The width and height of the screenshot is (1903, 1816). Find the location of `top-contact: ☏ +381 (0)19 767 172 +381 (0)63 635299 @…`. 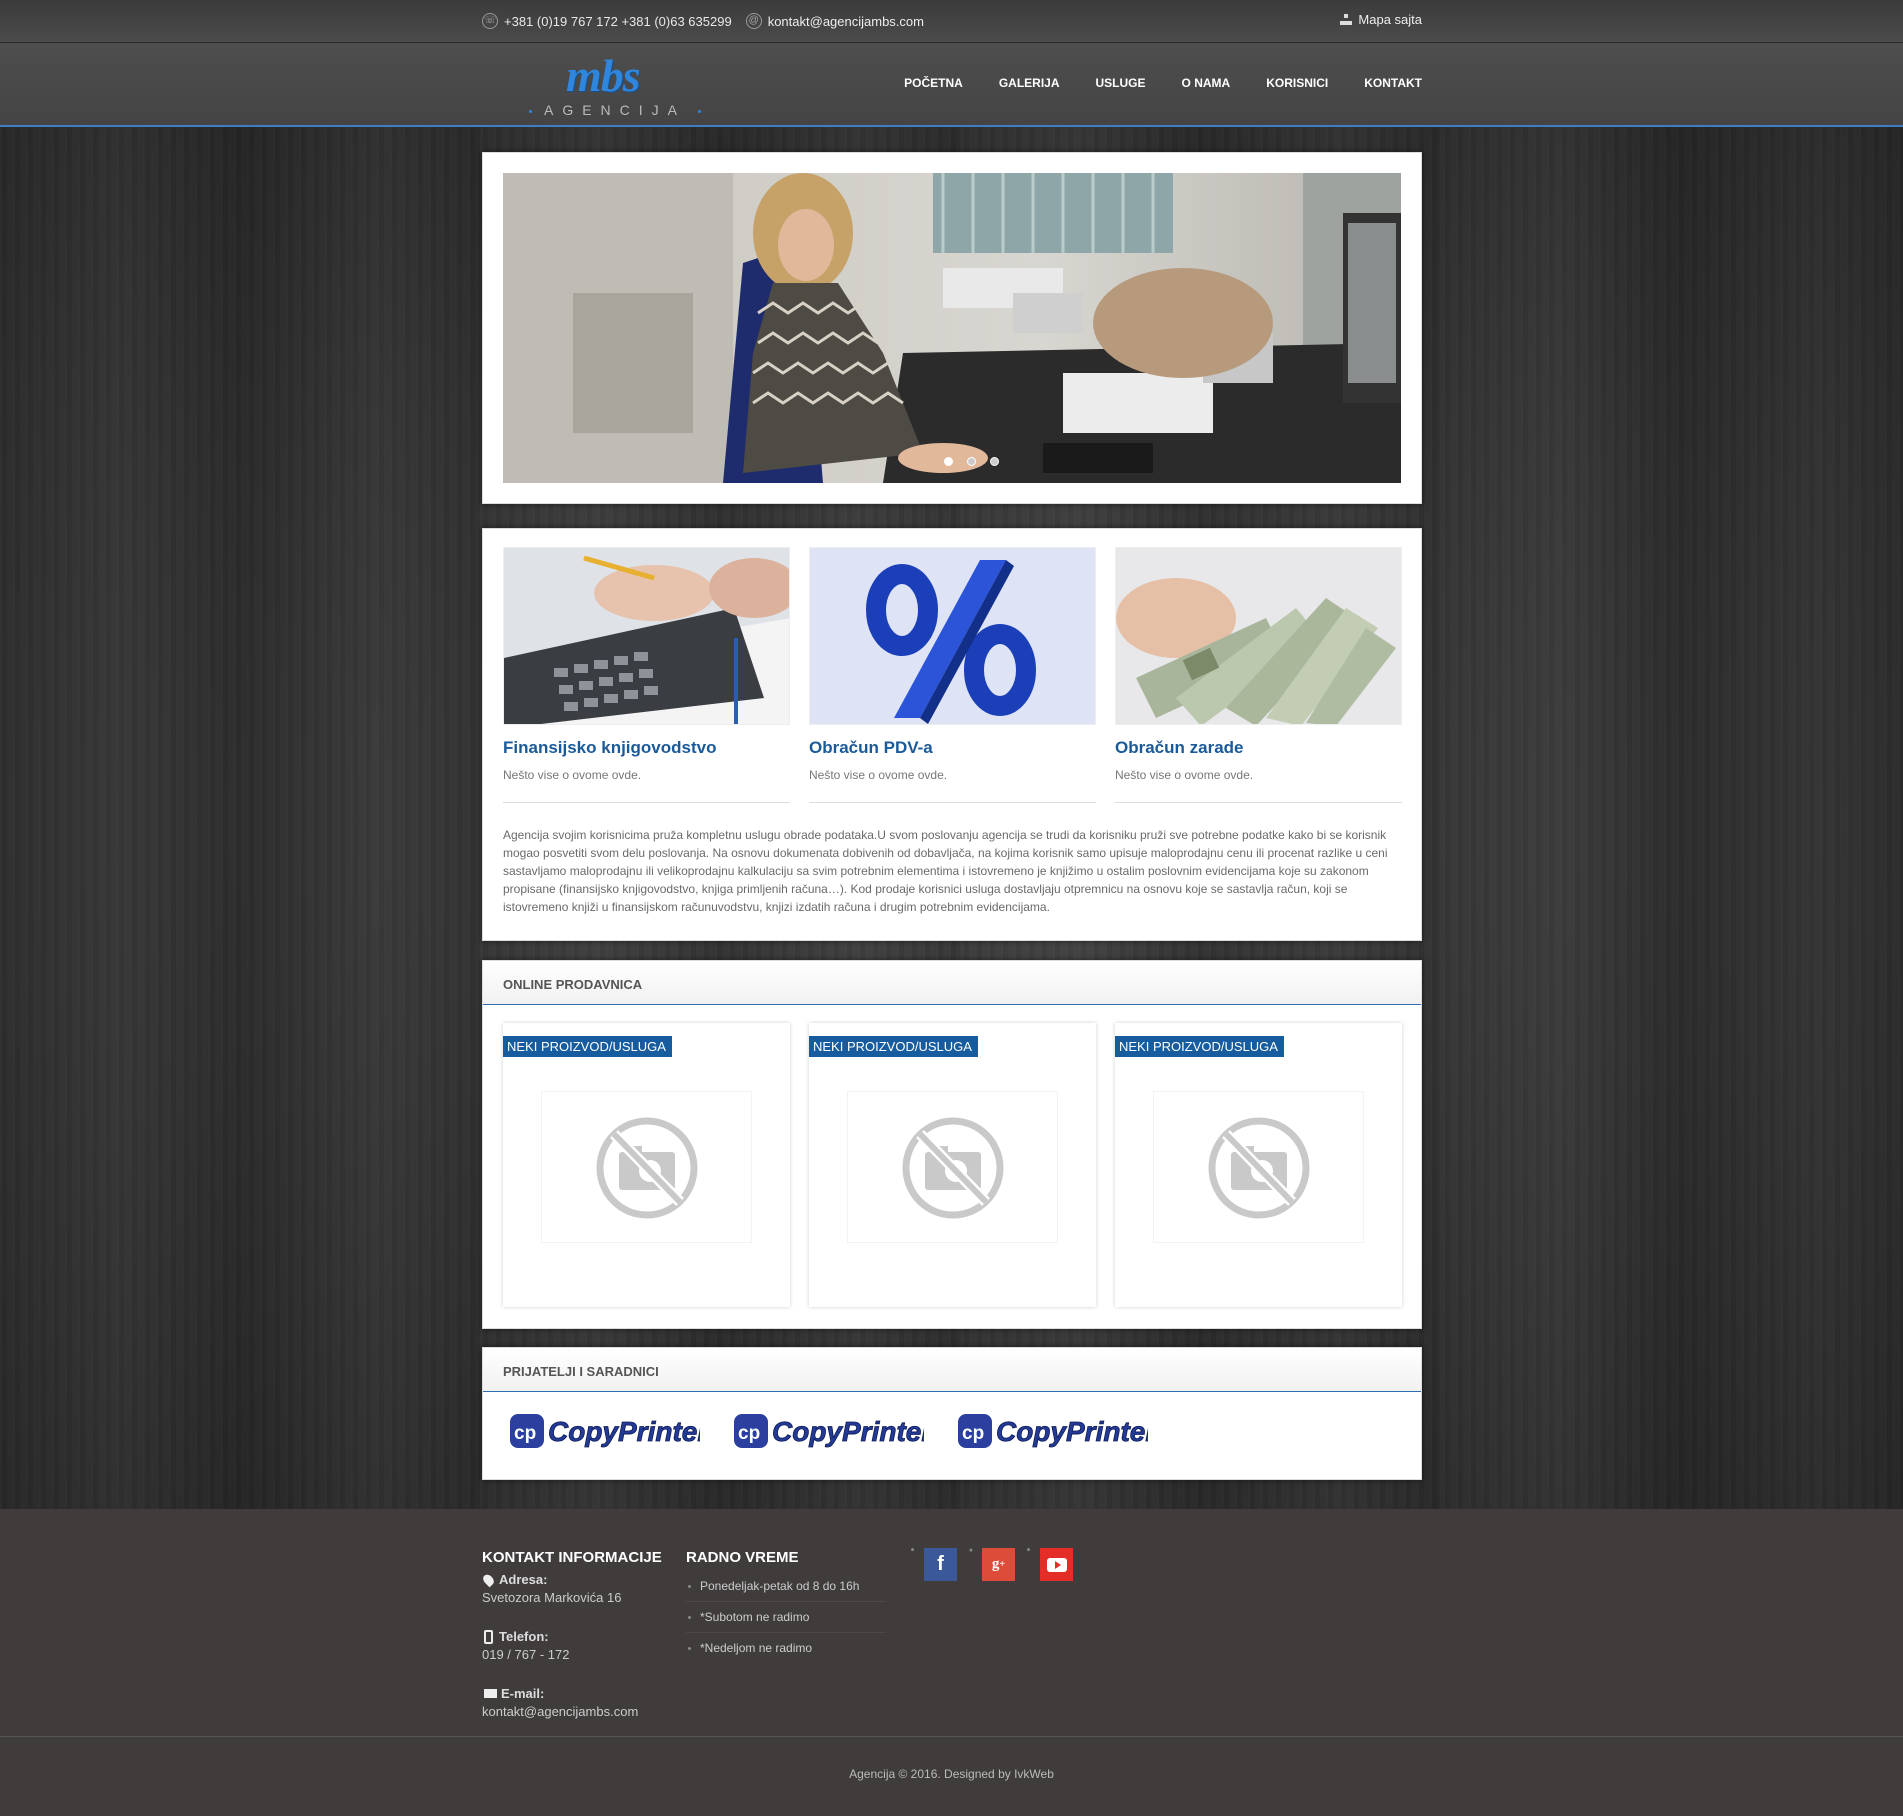

top-contact: ☏ +381 (0)19 767 172 +381 (0)63 635299 @… is located at coordinates (703, 21).